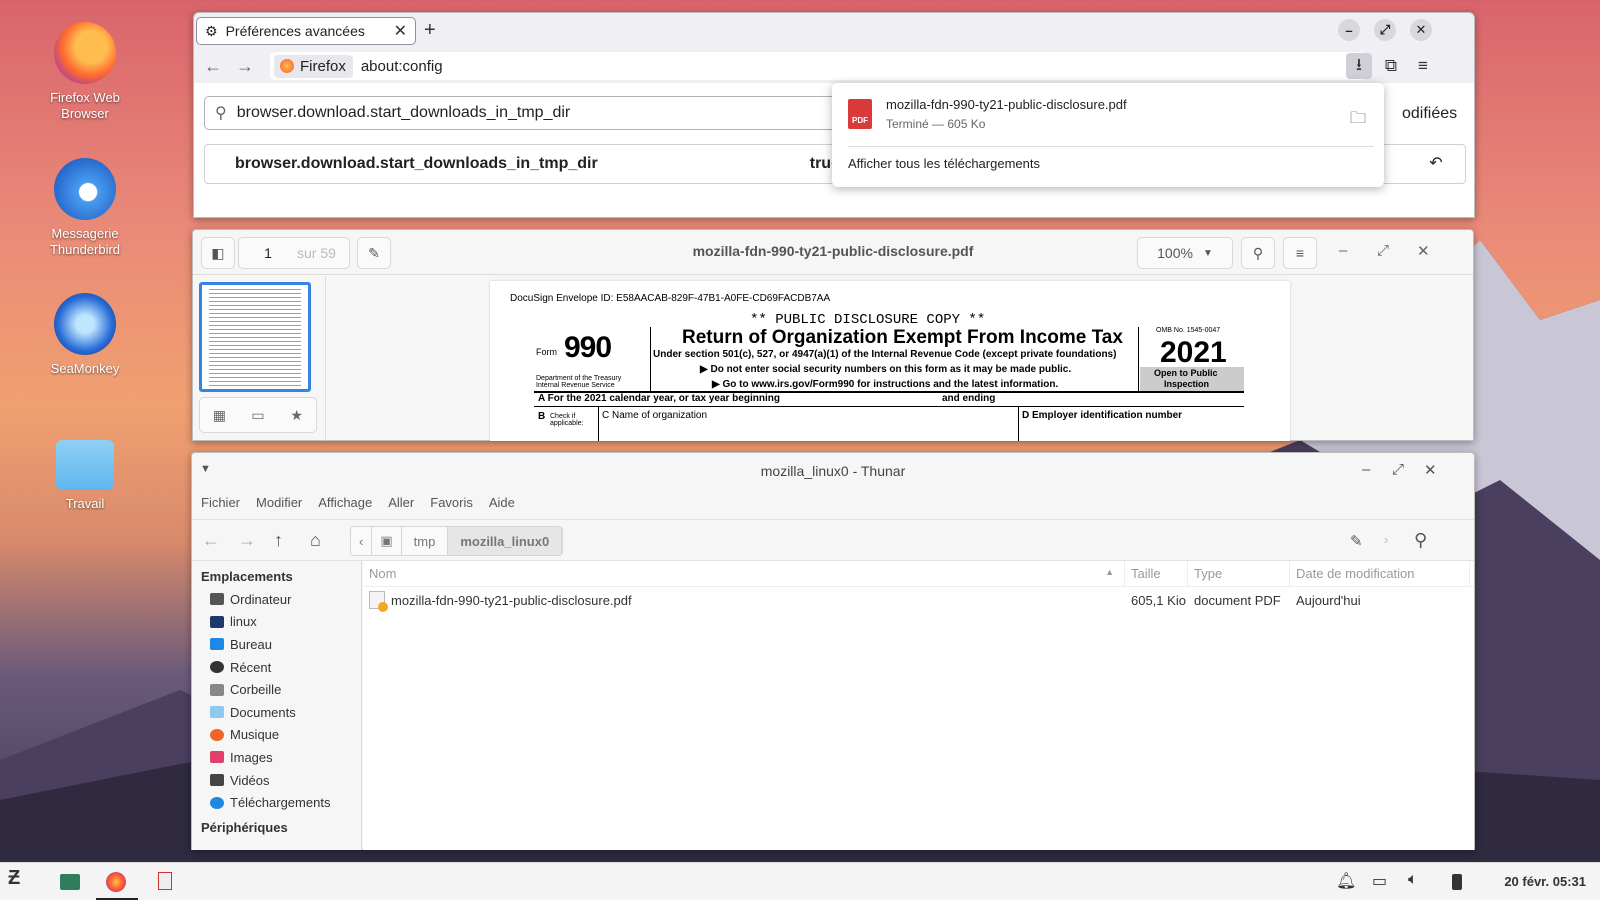  What do you see at coordinates (1359, 66) in the screenshot?
I see `downloads-icon: ⭳` at bounding box center [1359, 66].